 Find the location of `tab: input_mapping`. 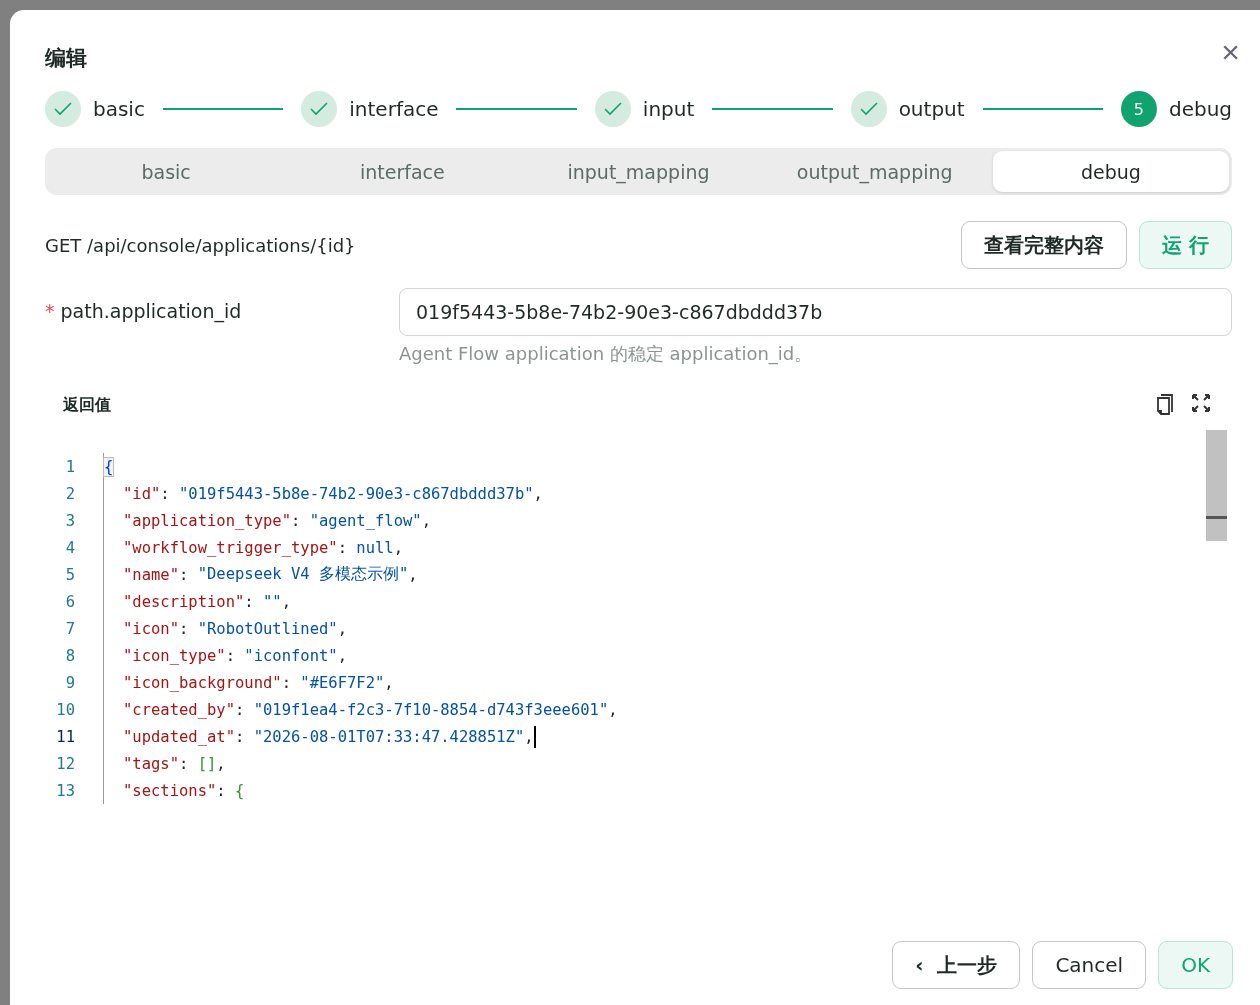

tab: input_mapping is located at coordinates (638, 171).